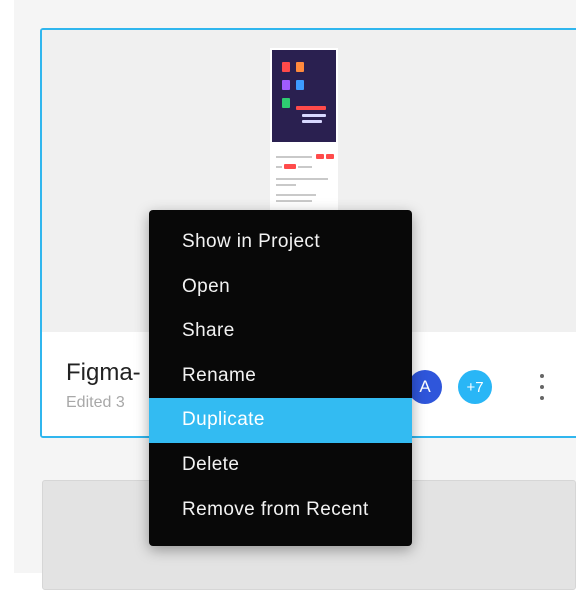  What do you see at coordinates (280, 331) in the screenshot?
I see `menu-item-share: Share` at bounding box center [280, 331].